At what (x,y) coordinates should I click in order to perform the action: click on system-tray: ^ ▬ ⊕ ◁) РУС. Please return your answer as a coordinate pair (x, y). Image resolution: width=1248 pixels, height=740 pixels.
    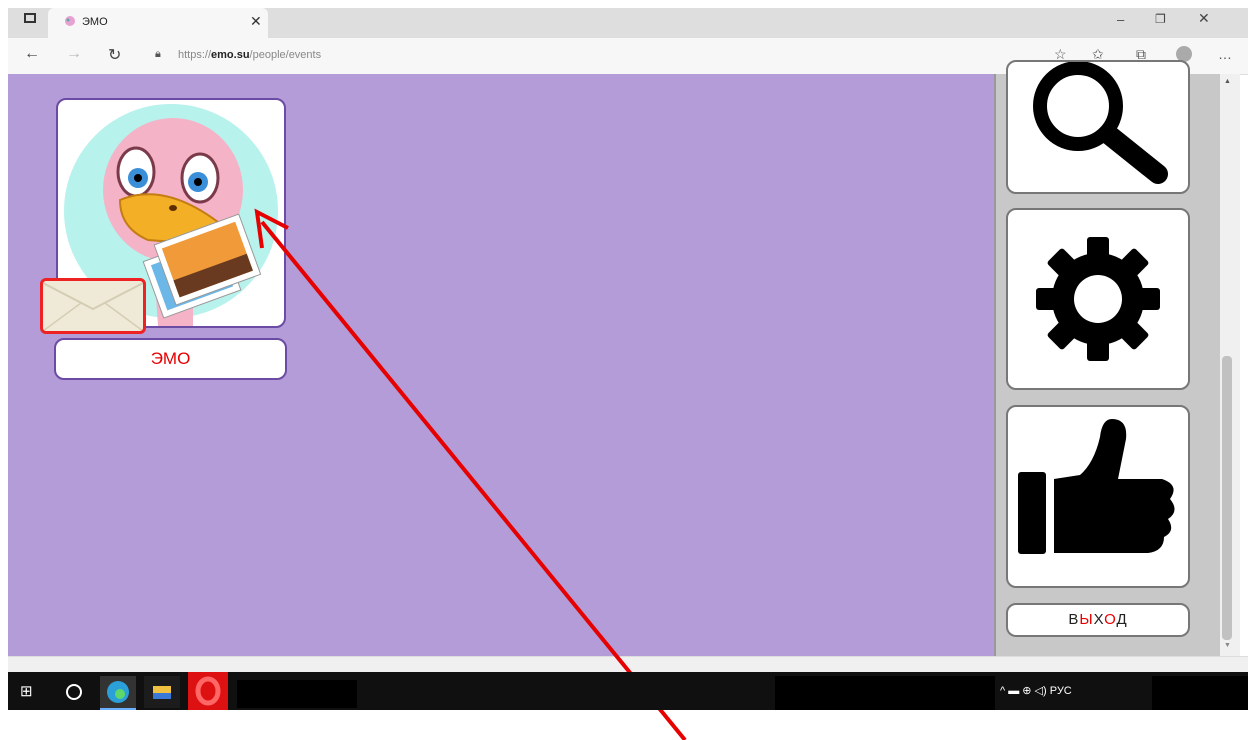
    Looking at the image, I should click on (1036, 690).